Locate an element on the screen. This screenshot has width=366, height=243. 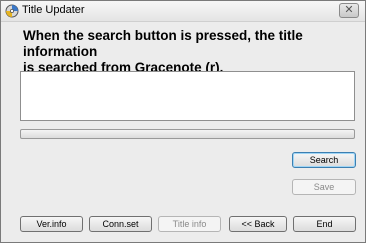
save-button: Save is located at coordinates (324, 187).